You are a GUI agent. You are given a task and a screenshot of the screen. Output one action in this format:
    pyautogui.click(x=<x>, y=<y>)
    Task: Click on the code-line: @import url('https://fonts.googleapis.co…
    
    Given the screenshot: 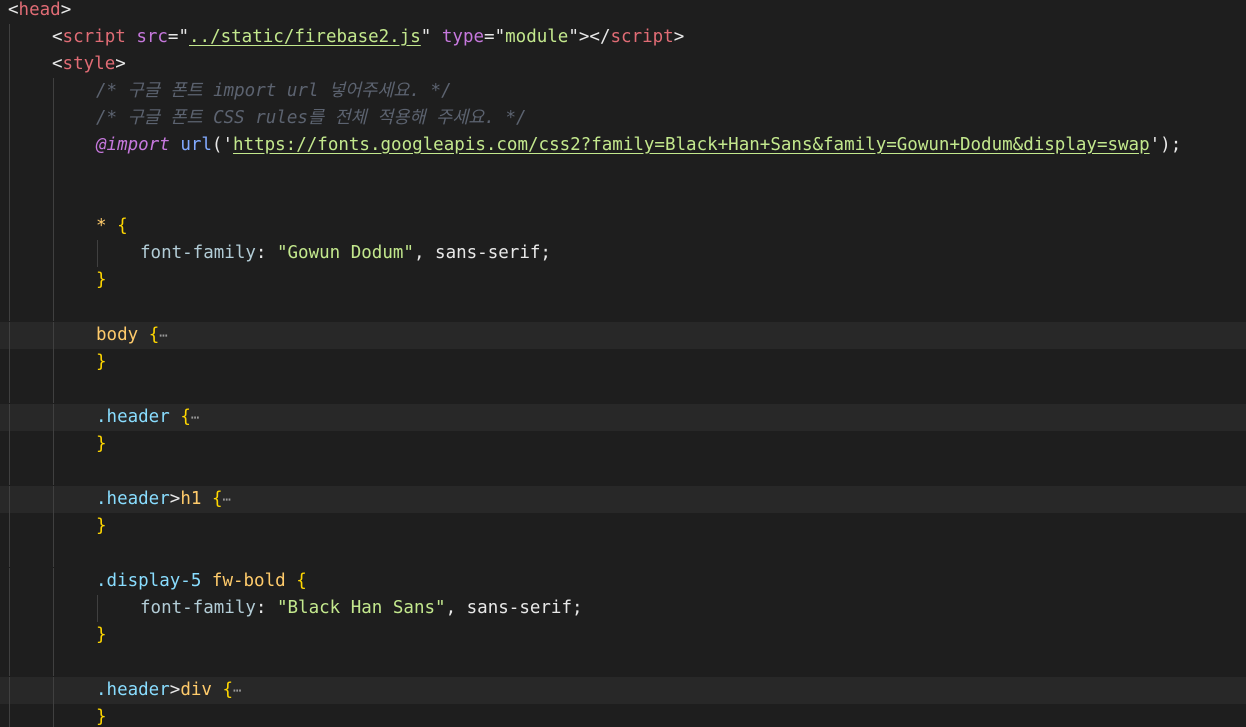 What is the action you would take?
    pyautogui.click(x=623, y=145)
    